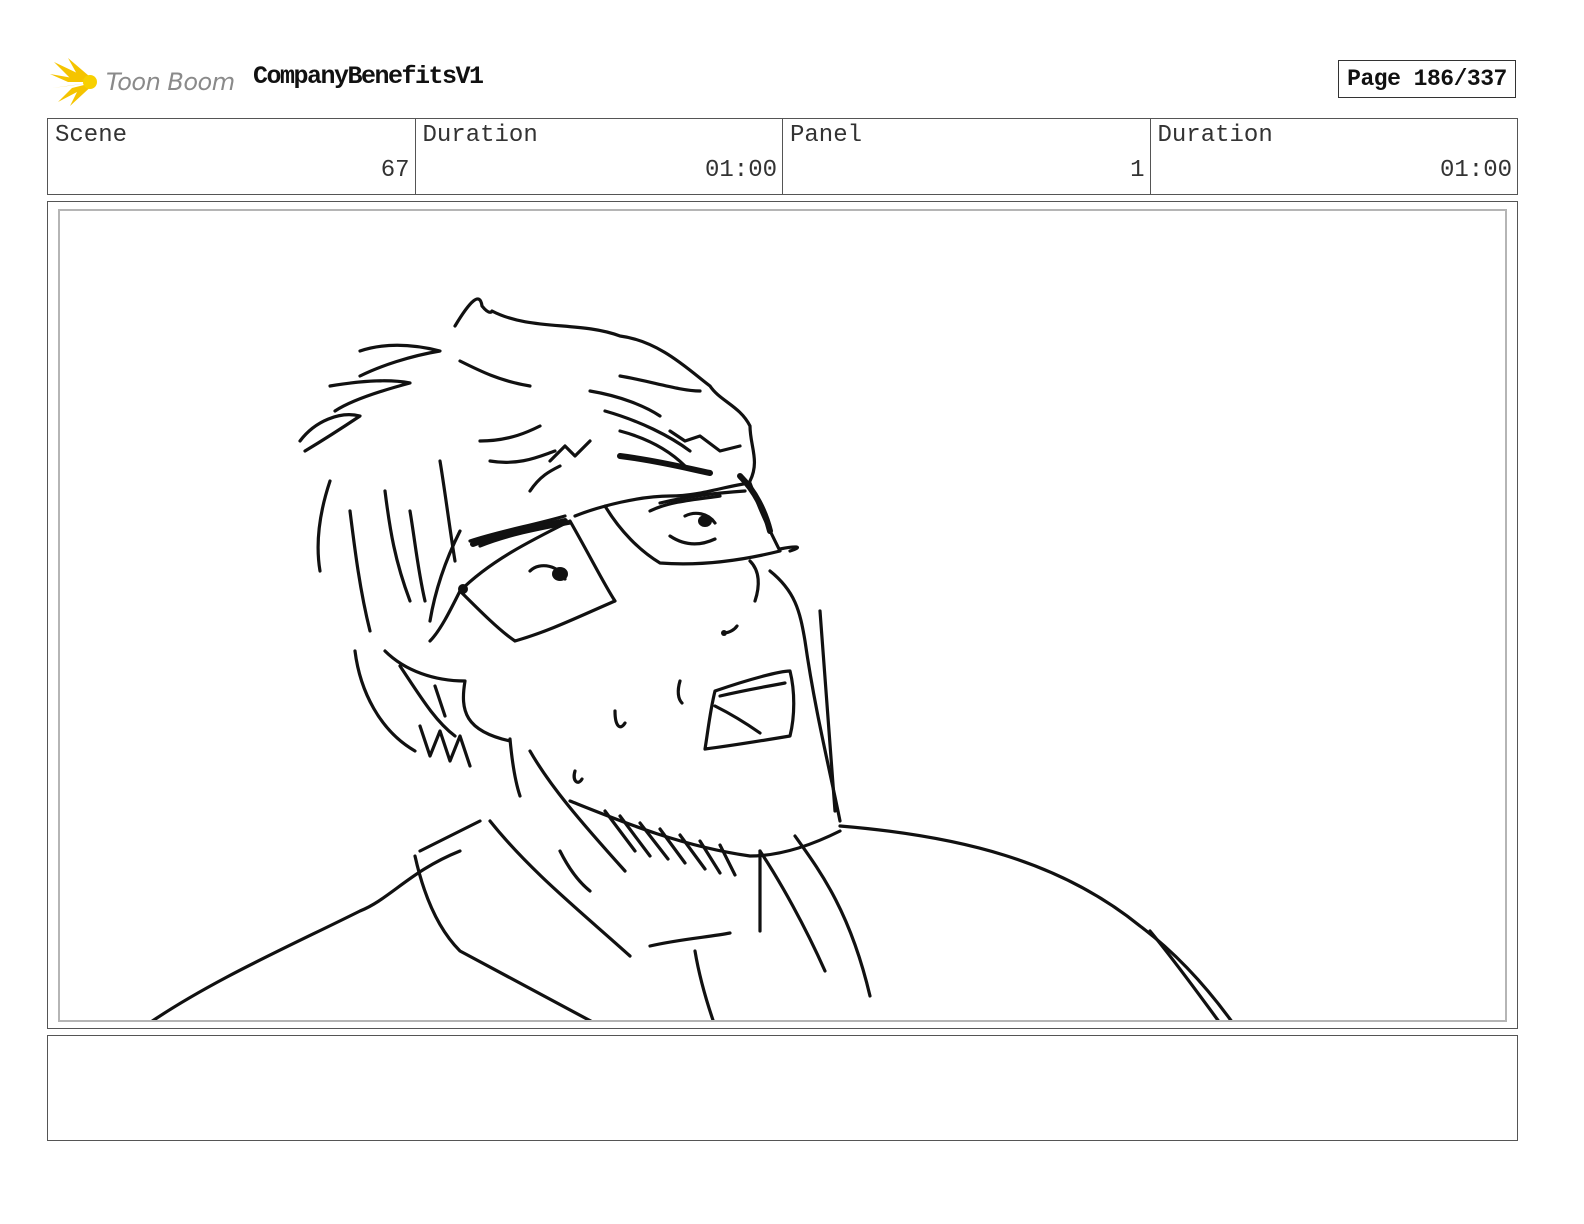  I want to click on notes-box, so click(782, 1088).